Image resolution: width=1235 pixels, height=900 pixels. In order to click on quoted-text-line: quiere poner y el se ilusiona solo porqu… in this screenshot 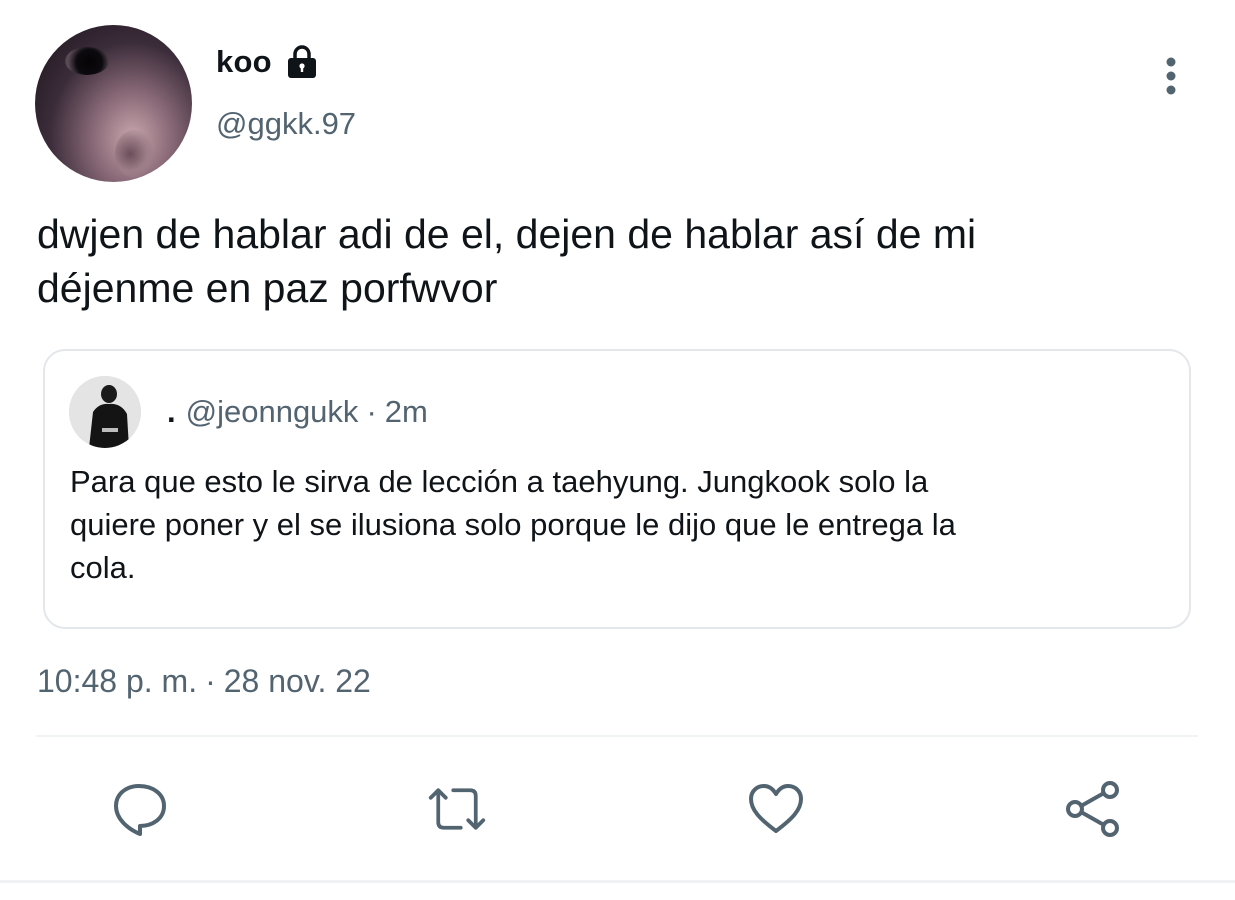, I will do `click(513, 524)`.